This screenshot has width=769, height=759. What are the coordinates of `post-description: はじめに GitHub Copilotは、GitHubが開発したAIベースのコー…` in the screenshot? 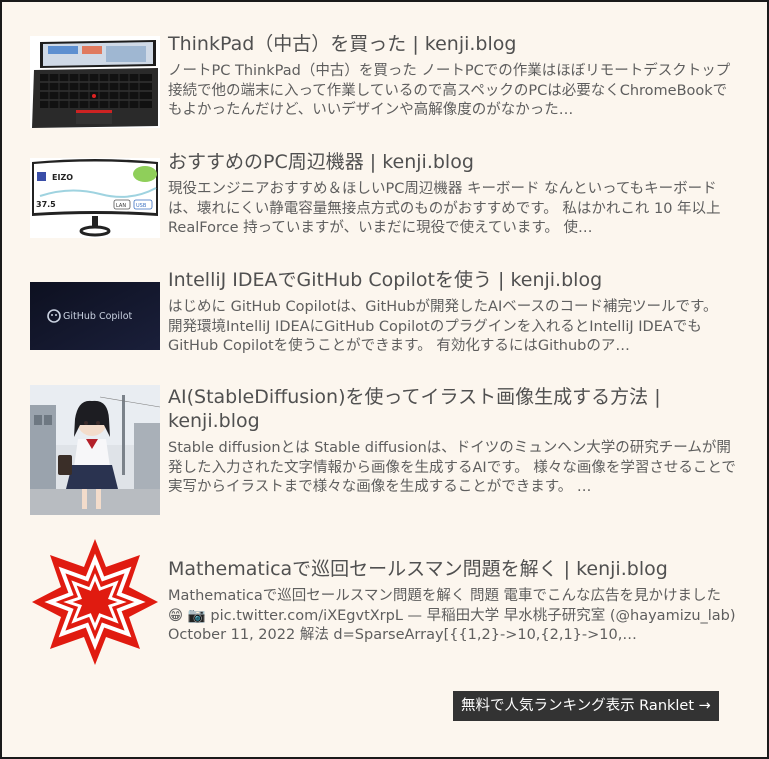 It's located at (443, 327).